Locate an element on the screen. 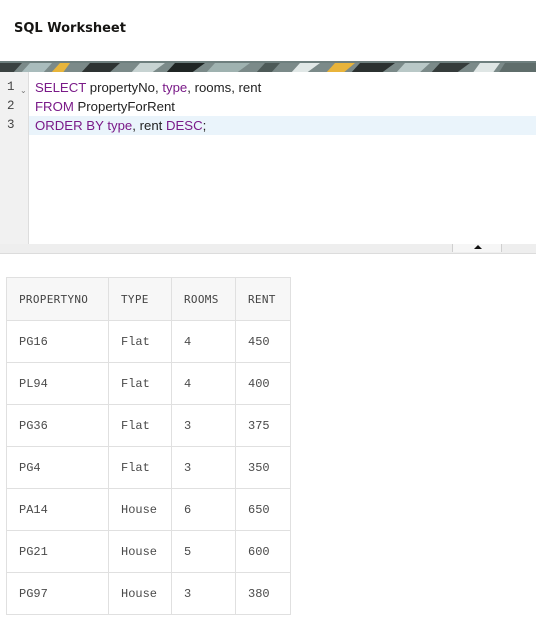 The height and width of the screenshot is (628, 536). table-row: PG36 Flat 3 375 is located at coordinates (148, 425).